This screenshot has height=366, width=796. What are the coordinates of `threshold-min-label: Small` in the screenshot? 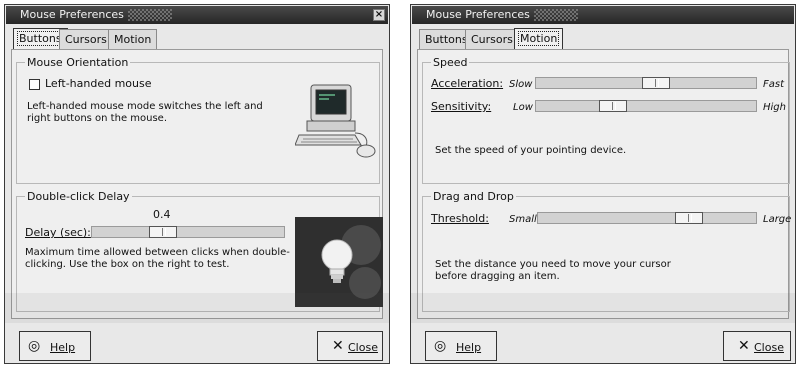 It's located at (523, 219).